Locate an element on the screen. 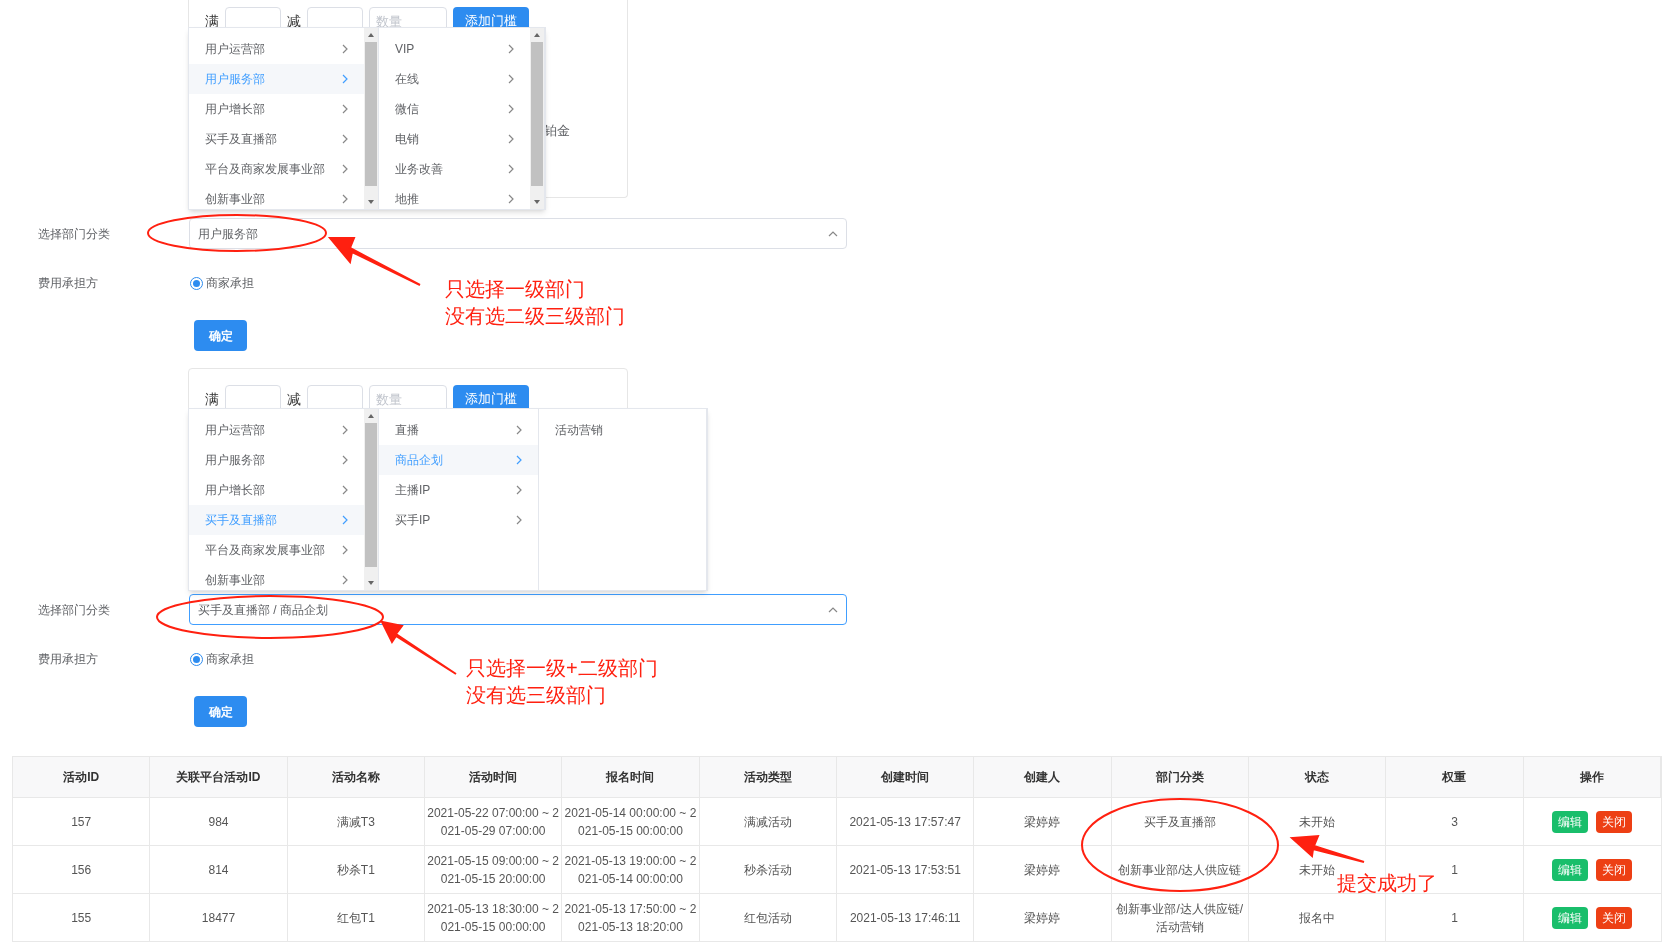  table-cell: 814 is located at coordinates (219, 869).